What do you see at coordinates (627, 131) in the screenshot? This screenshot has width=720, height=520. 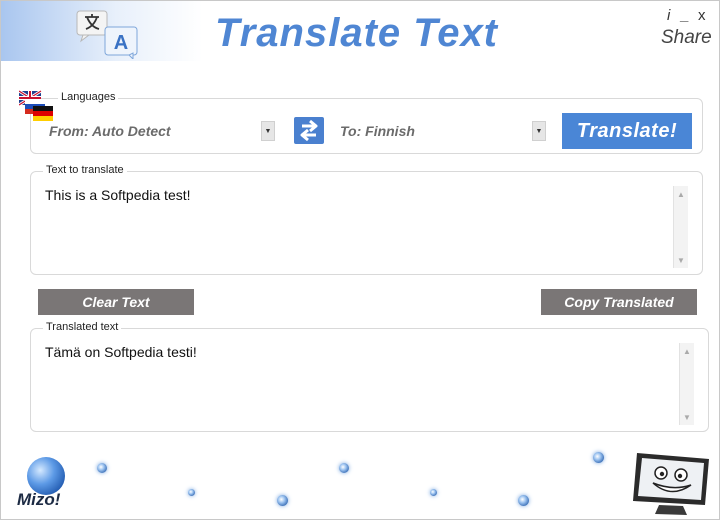 I see `translate-button: Translate!` at bounding box center [627, 131].